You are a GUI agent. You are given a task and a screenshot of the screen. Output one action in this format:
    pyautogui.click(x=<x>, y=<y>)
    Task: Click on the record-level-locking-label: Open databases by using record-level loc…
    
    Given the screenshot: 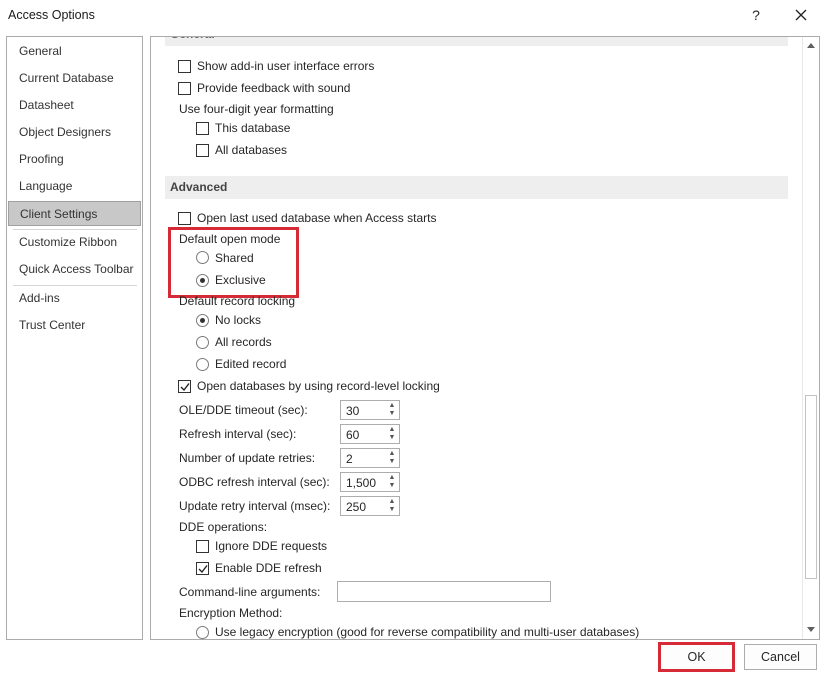 What is the action you would take?
    pyautogui.click(x=318, y=386)
    